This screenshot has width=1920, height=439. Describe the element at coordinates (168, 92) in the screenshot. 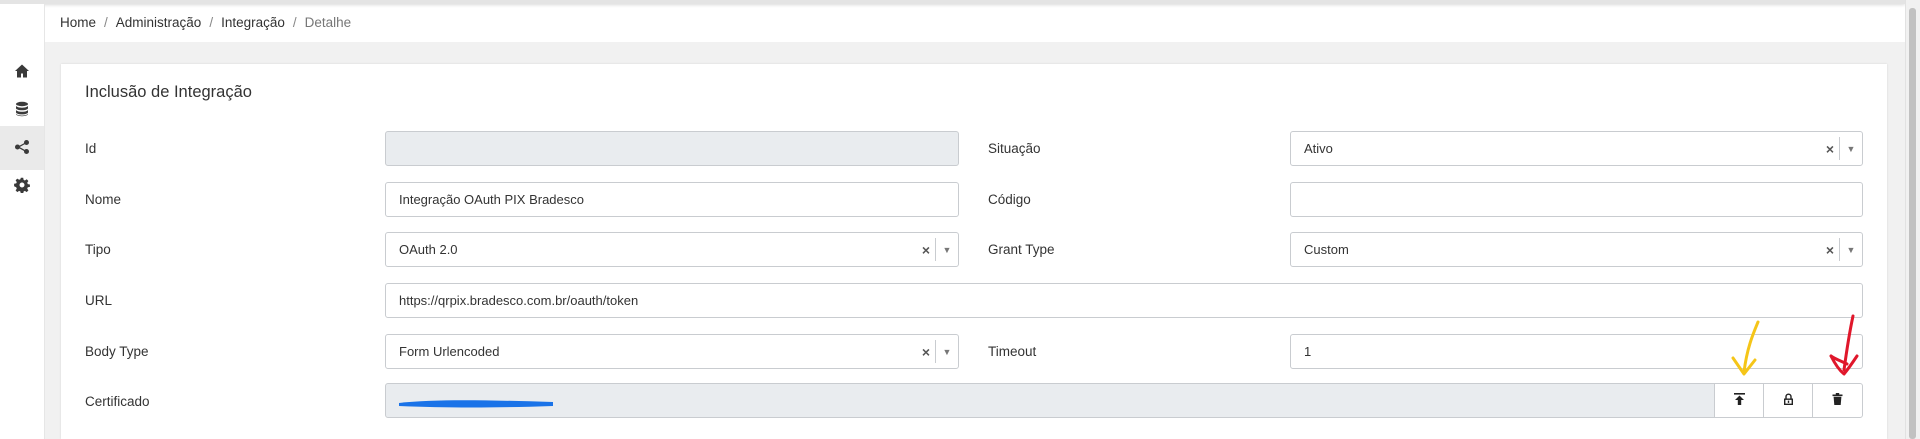

I see `page-title: Inclusão de Integração` at that location.